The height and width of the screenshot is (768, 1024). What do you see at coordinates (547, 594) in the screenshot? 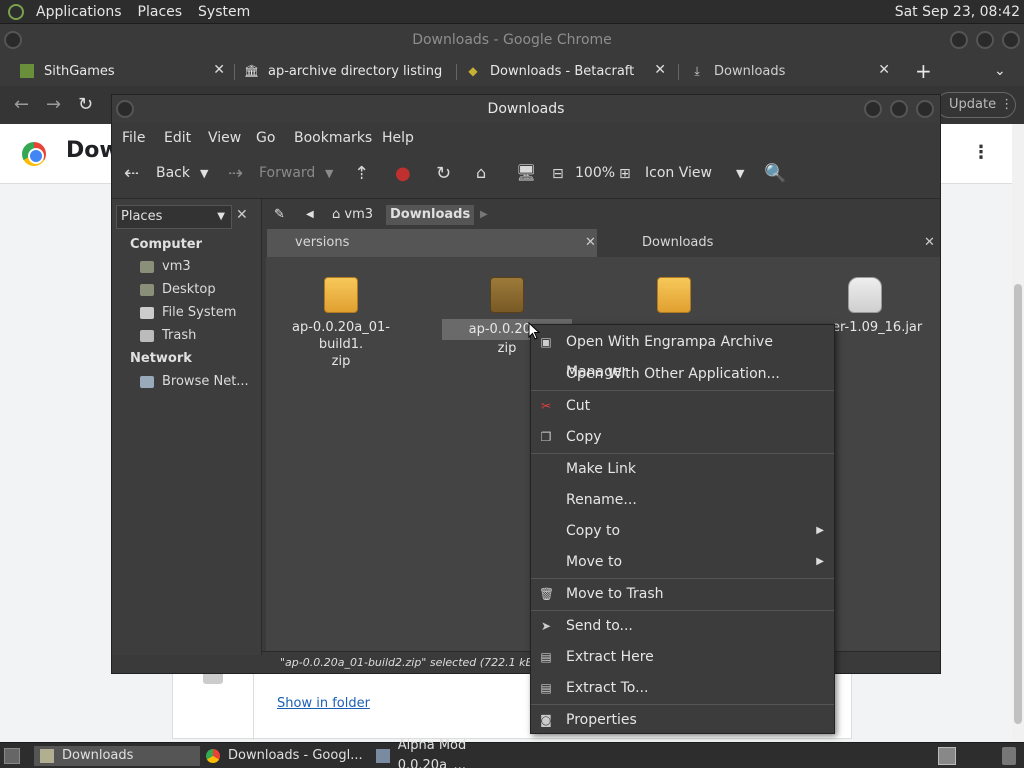
I see `trash-icon: 🗑` at bounding box center [547, 594].